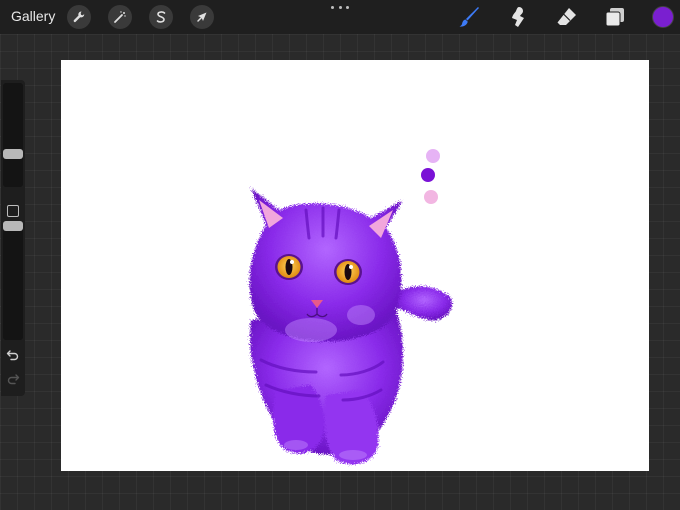  I want to click on brush-icon, so click(469, 17).